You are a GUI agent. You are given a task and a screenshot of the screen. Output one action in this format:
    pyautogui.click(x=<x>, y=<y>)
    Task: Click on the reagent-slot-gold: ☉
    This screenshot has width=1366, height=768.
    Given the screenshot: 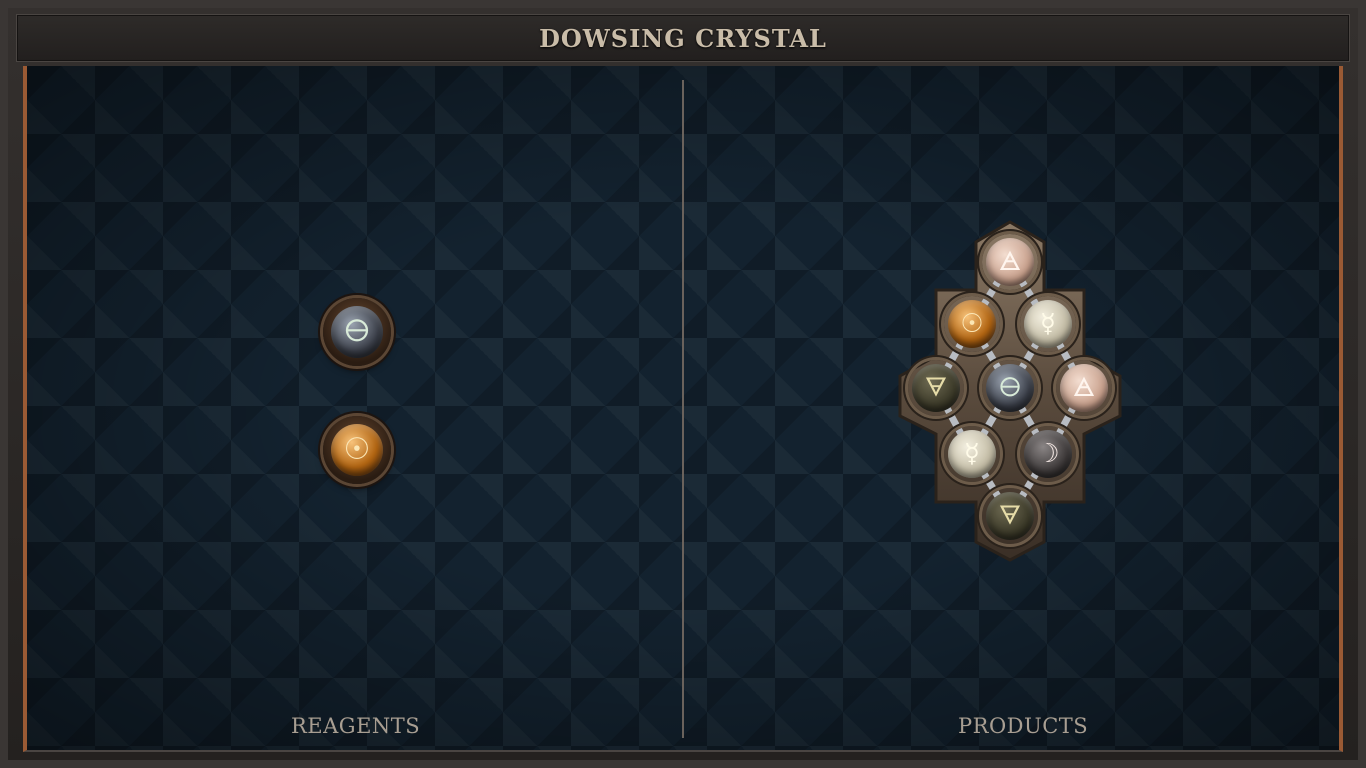 What is the action you would take?
    pyautogui.click(x=357, y=450)
    